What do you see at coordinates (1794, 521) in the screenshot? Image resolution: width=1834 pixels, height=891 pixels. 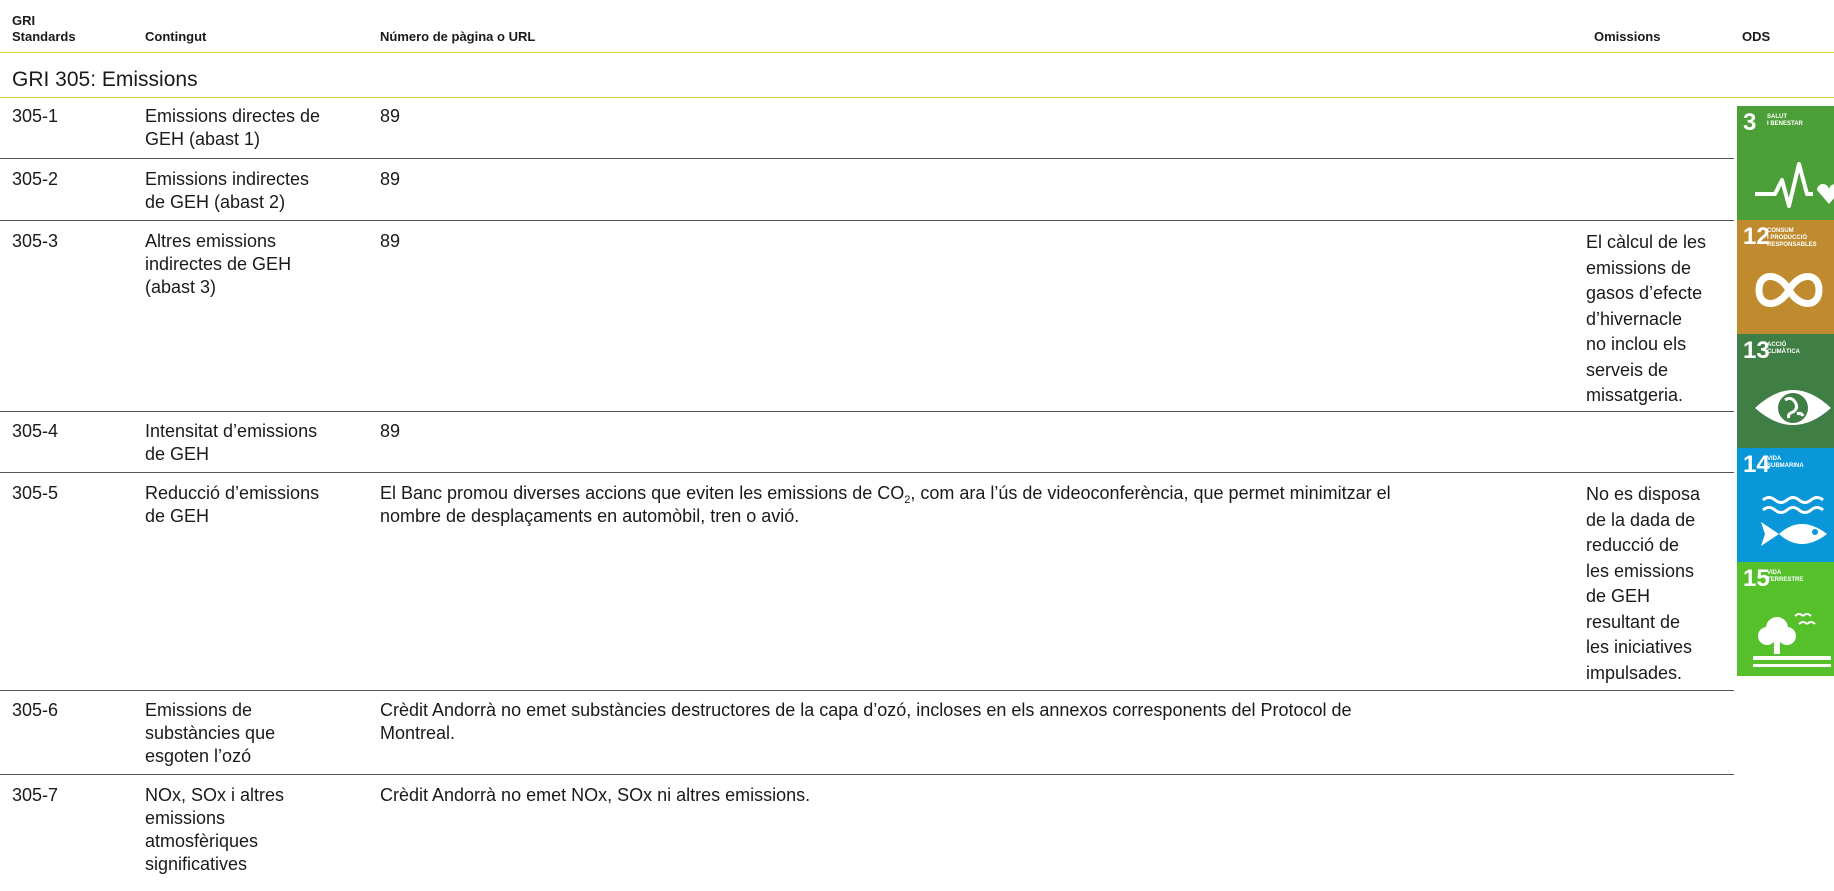 I see `fish-icon` at bounding box center [1794, 521].